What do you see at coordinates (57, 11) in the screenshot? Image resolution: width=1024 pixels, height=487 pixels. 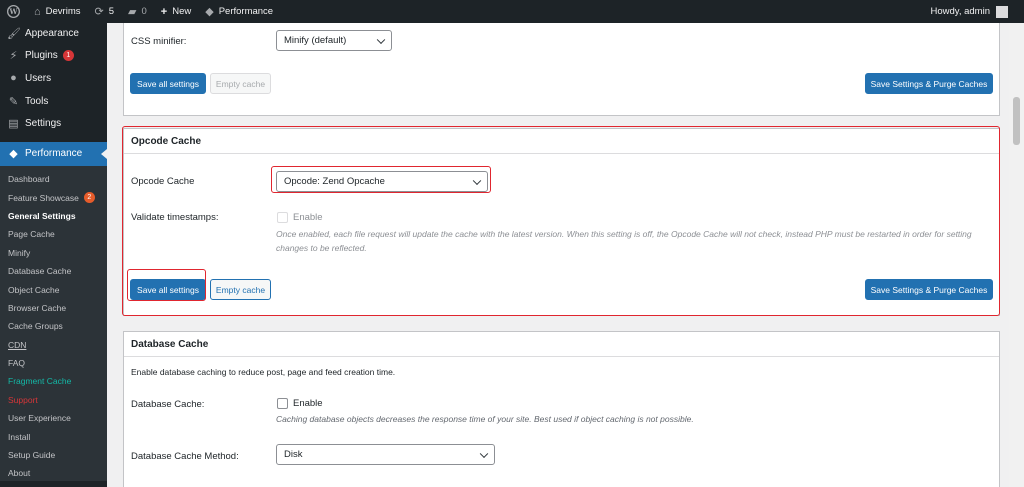 I see `site-name-link: ⌂ Devrims` at bounding box center [57, 11].